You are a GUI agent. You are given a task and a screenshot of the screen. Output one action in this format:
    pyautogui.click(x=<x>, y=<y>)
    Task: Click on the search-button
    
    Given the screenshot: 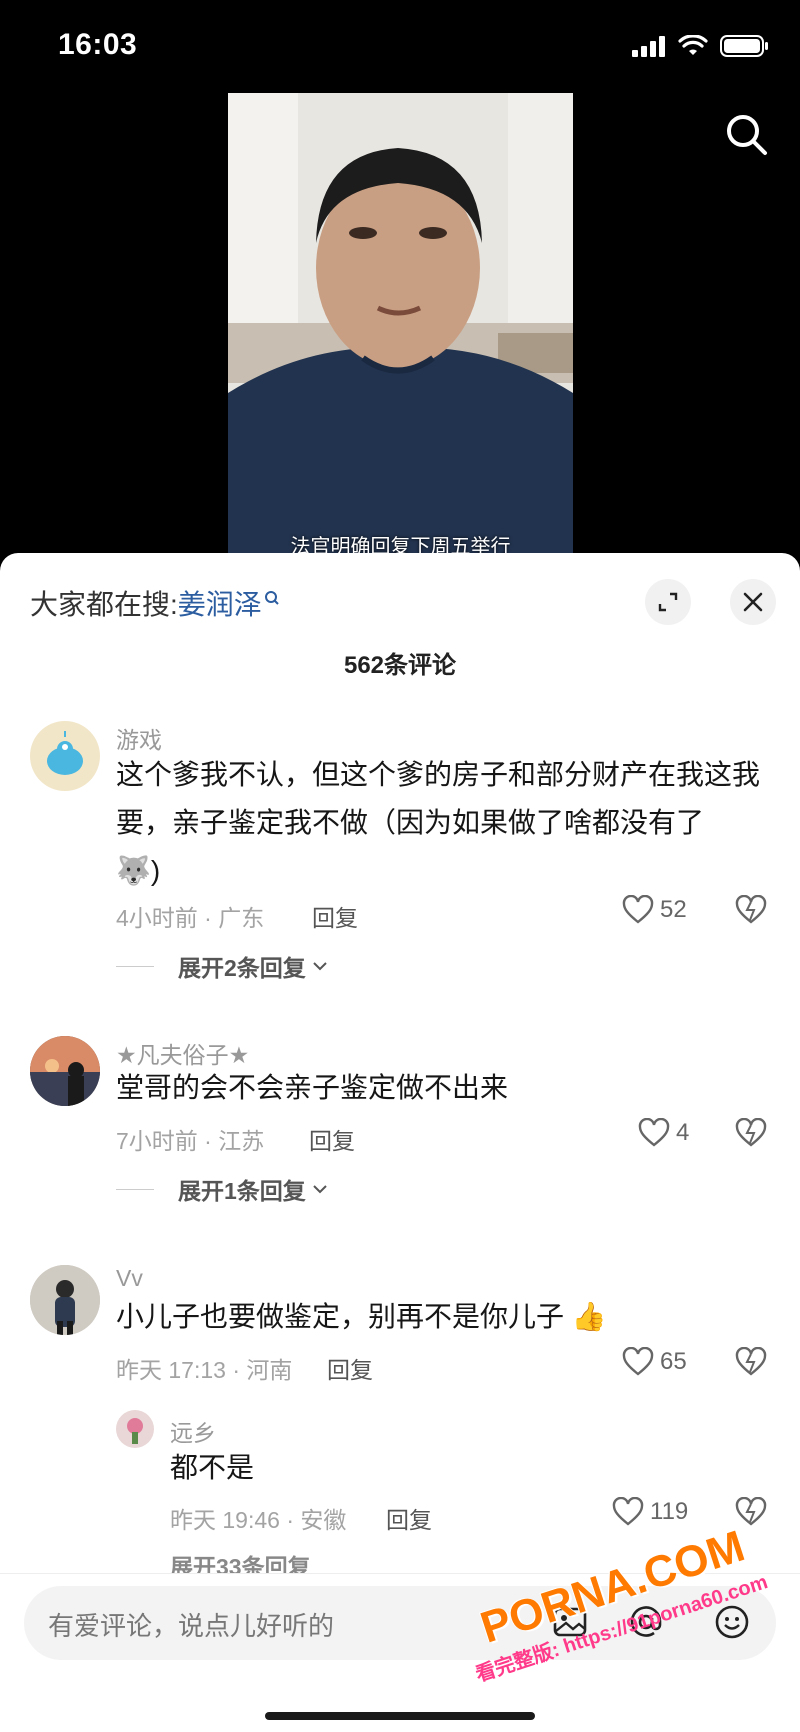 What is the action you would take?
    pyautogui.click(x=747, y=135)
    